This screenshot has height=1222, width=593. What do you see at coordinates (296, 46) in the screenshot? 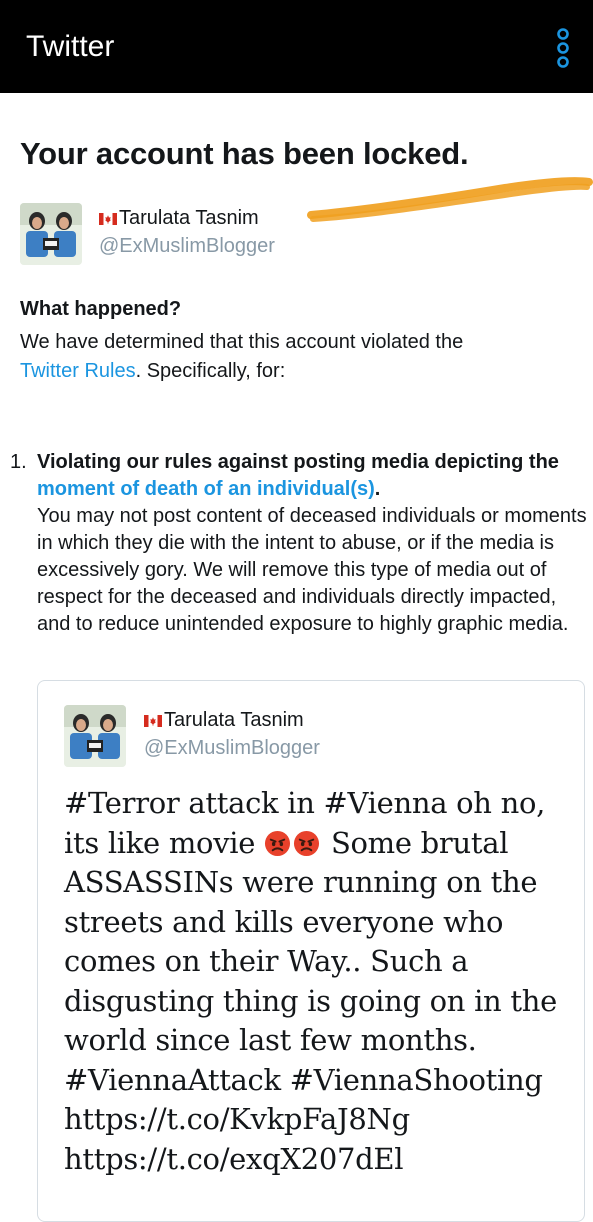
I see `app-bar: Twitter` at bounding box center [296, 46].